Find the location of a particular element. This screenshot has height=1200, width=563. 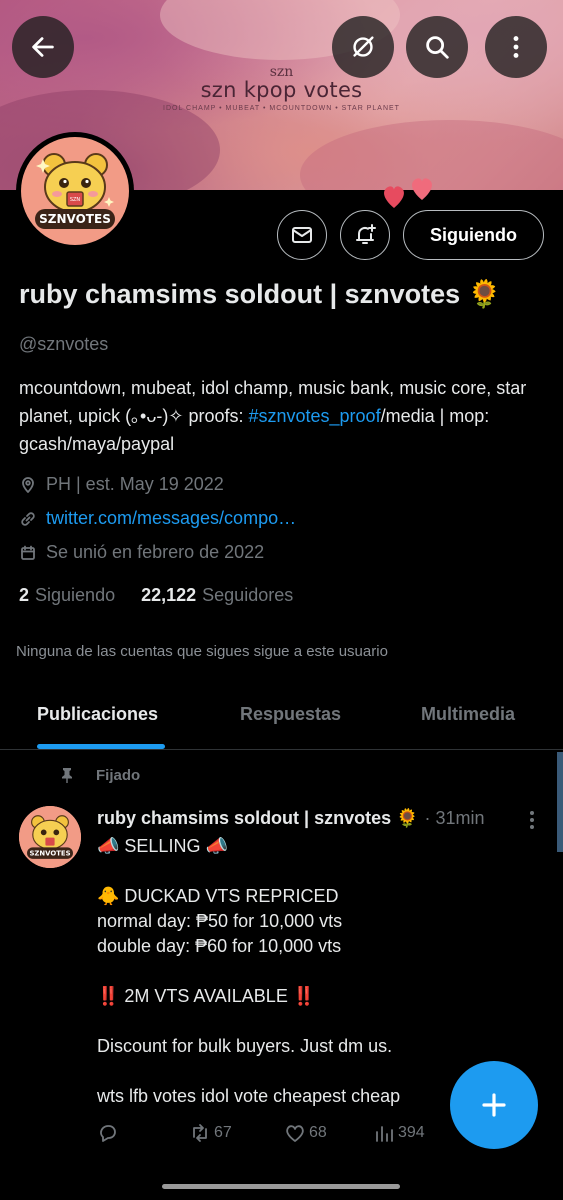

more-options-button is located at coordinates (516, 47).